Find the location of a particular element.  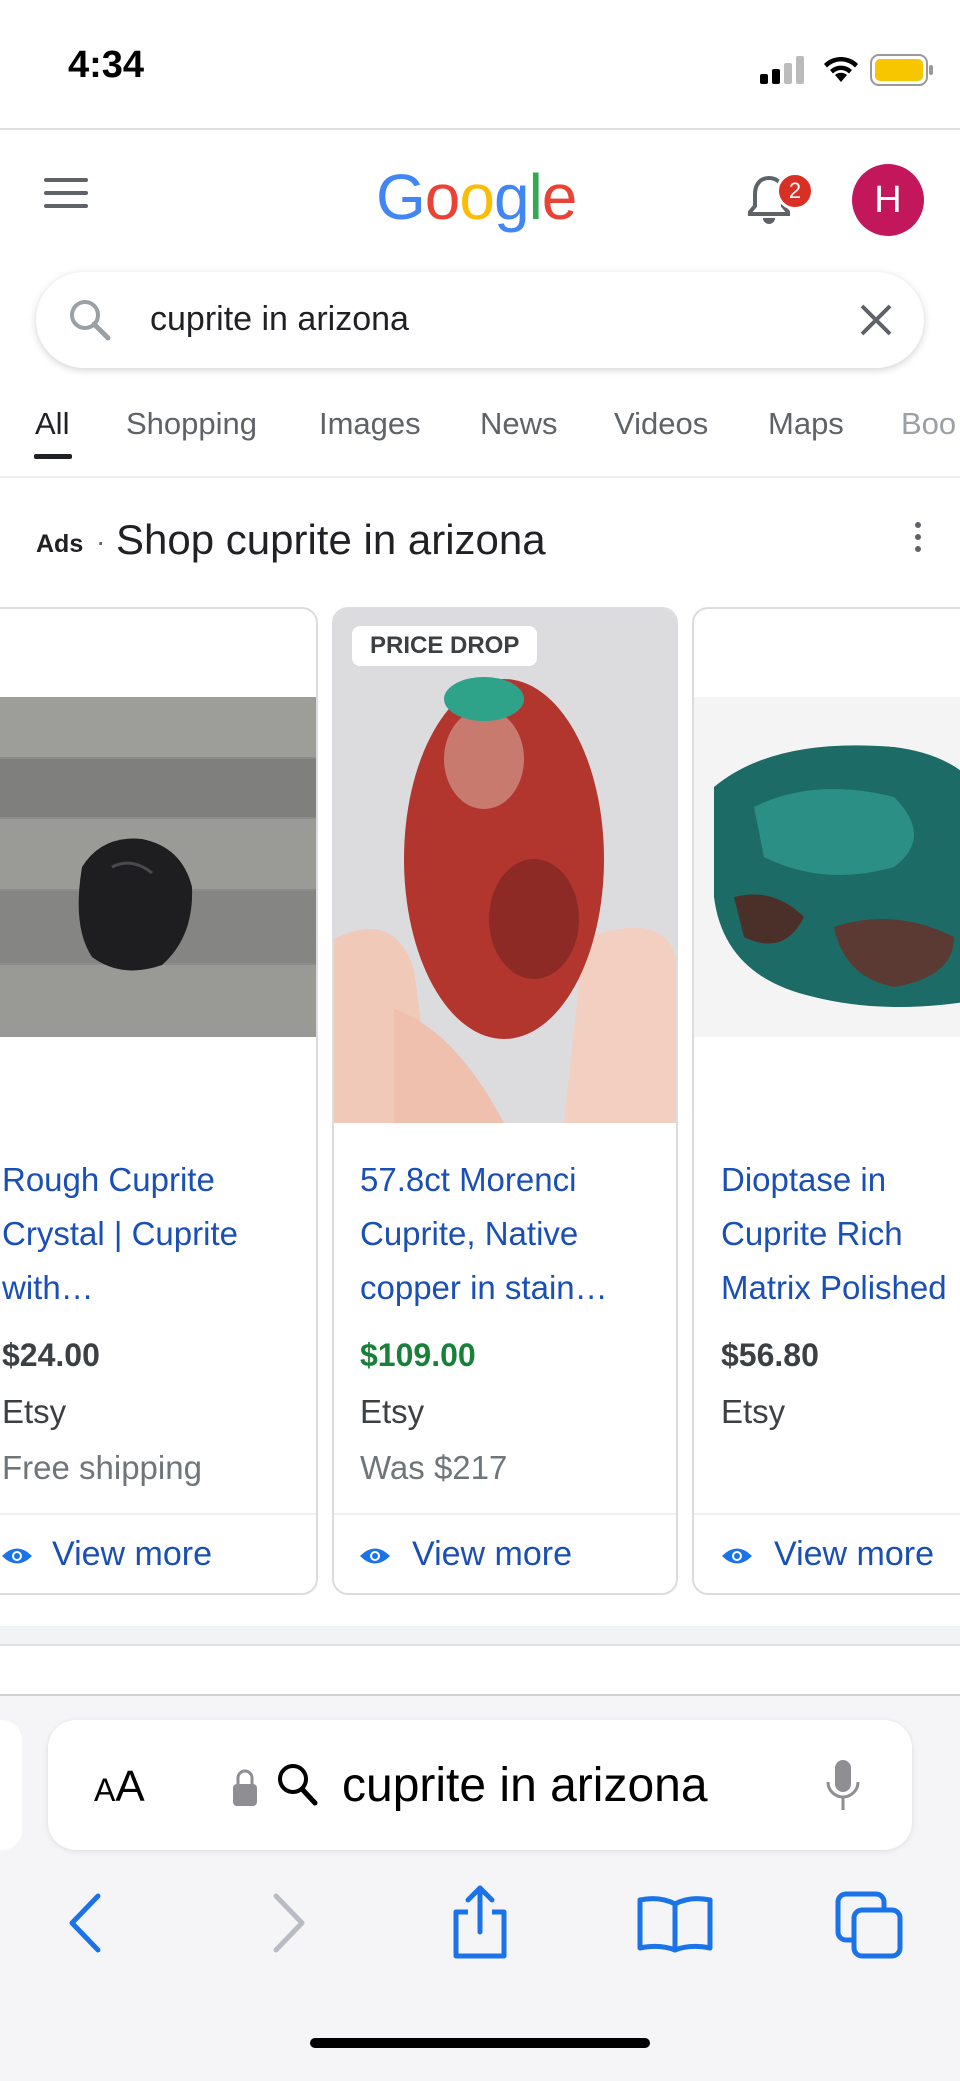

wifi-icon is located at coordinates (841, 69).